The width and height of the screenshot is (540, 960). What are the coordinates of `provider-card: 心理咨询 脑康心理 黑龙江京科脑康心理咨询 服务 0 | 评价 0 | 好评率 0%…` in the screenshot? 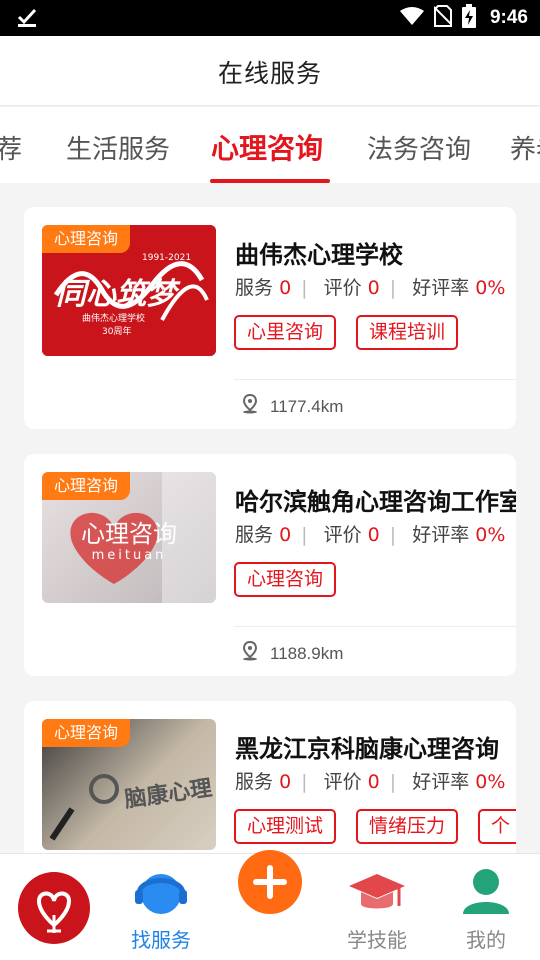 It's located at (270, 777).